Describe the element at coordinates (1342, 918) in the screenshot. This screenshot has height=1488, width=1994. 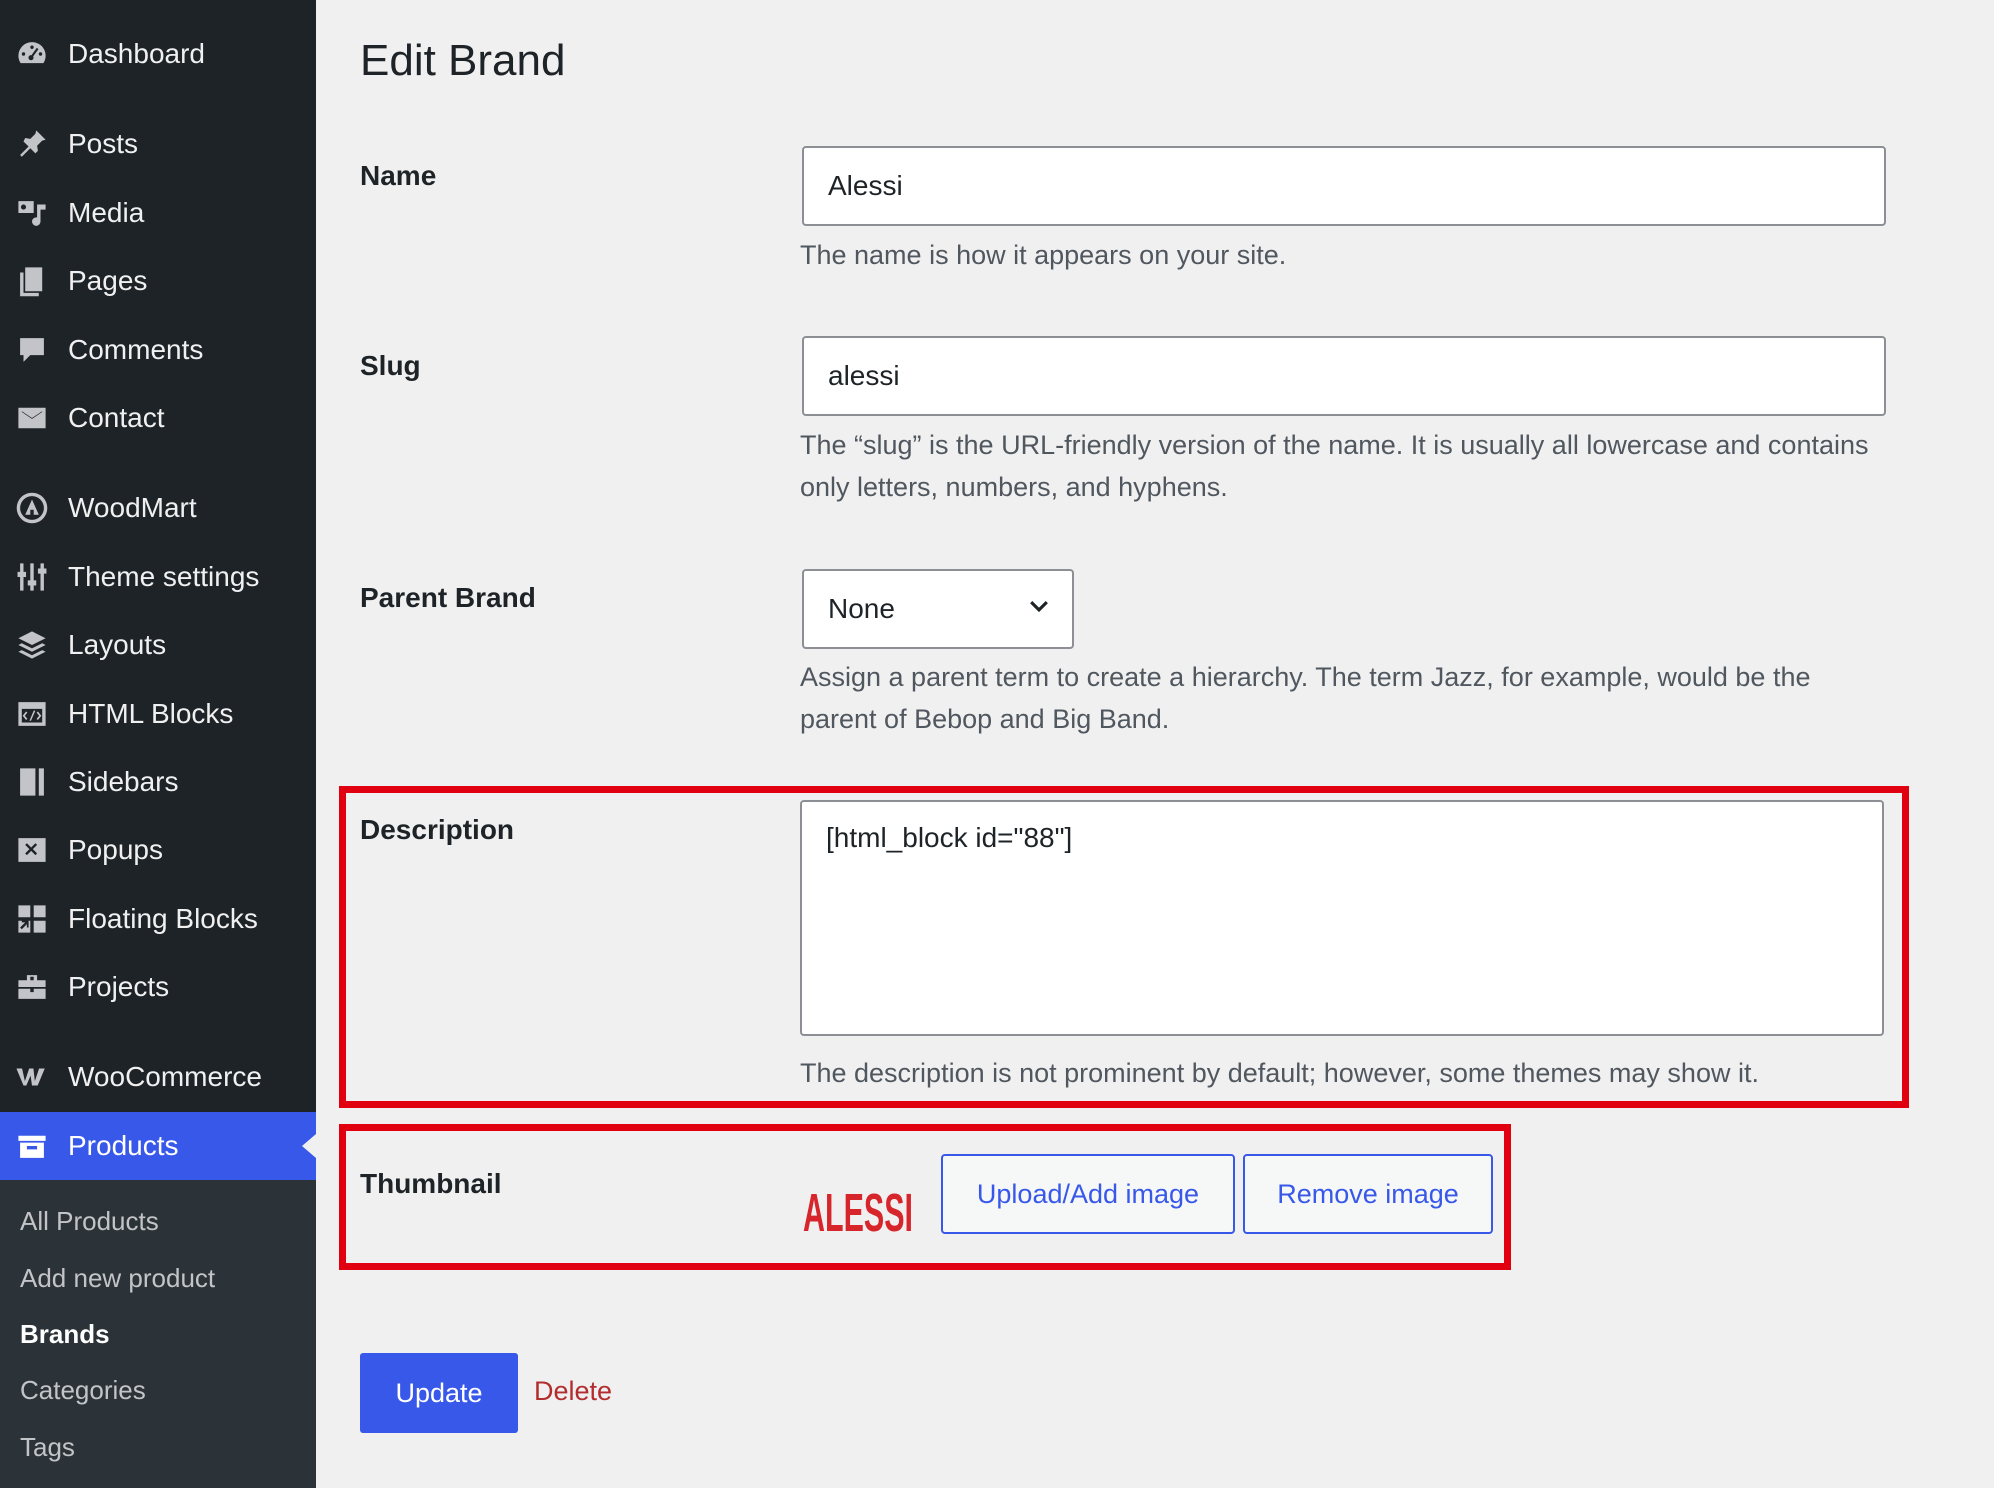
I see `description-textarea: [html_block id="88"]` at that location.